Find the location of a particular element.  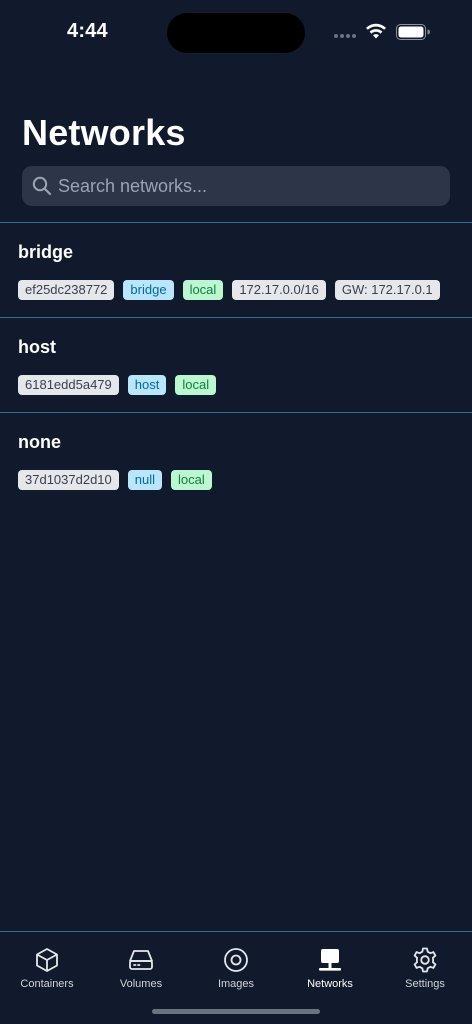

tab-label: Networks is located at coordinates (330, 984).